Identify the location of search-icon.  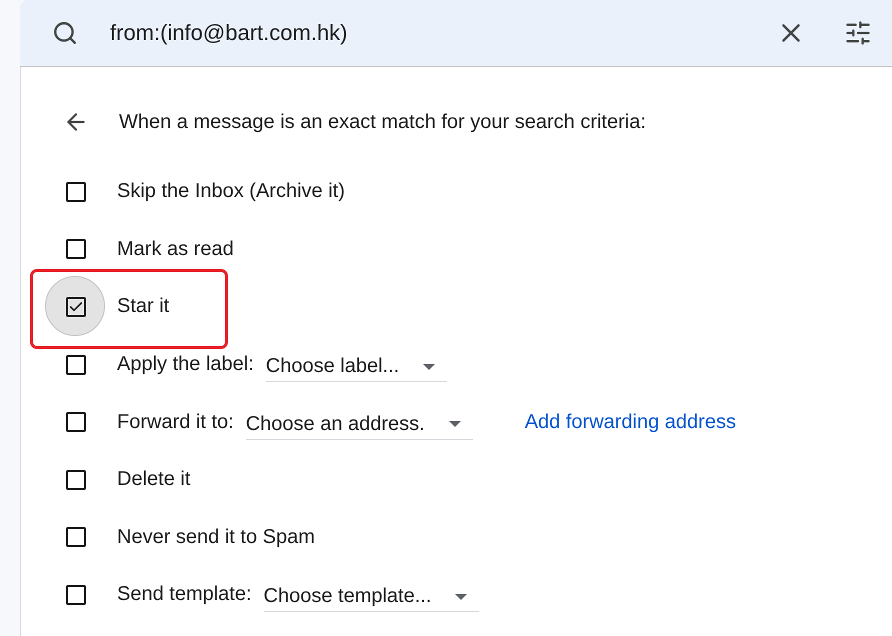
(65, 33).